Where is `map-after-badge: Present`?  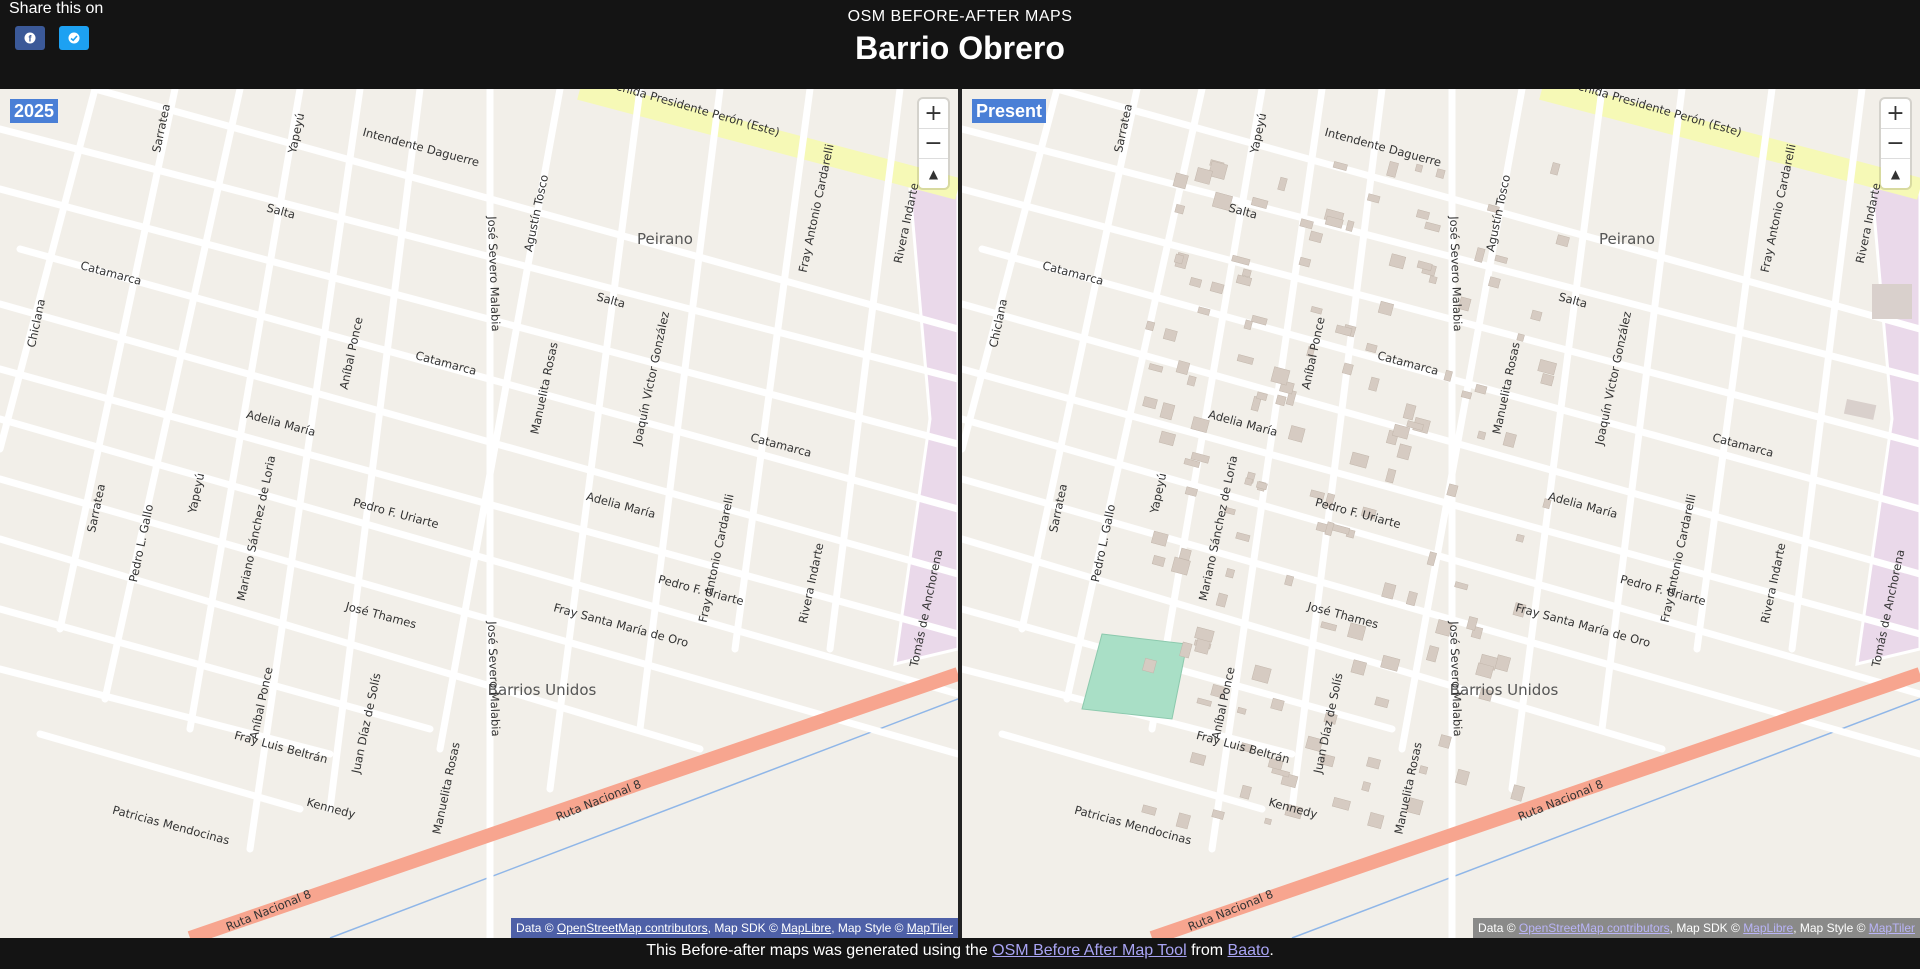 map-after-badge: Present is located at coordinates (1009, 111).